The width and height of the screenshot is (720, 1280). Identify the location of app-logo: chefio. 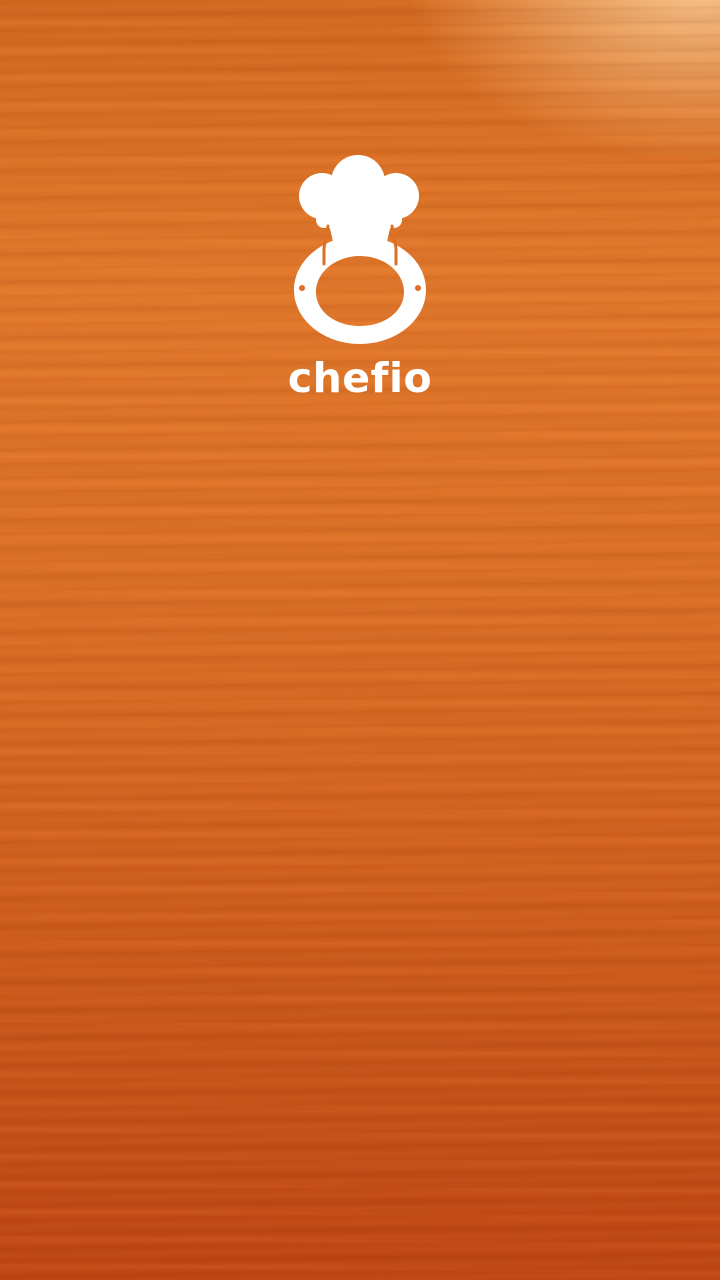
(360, 278).